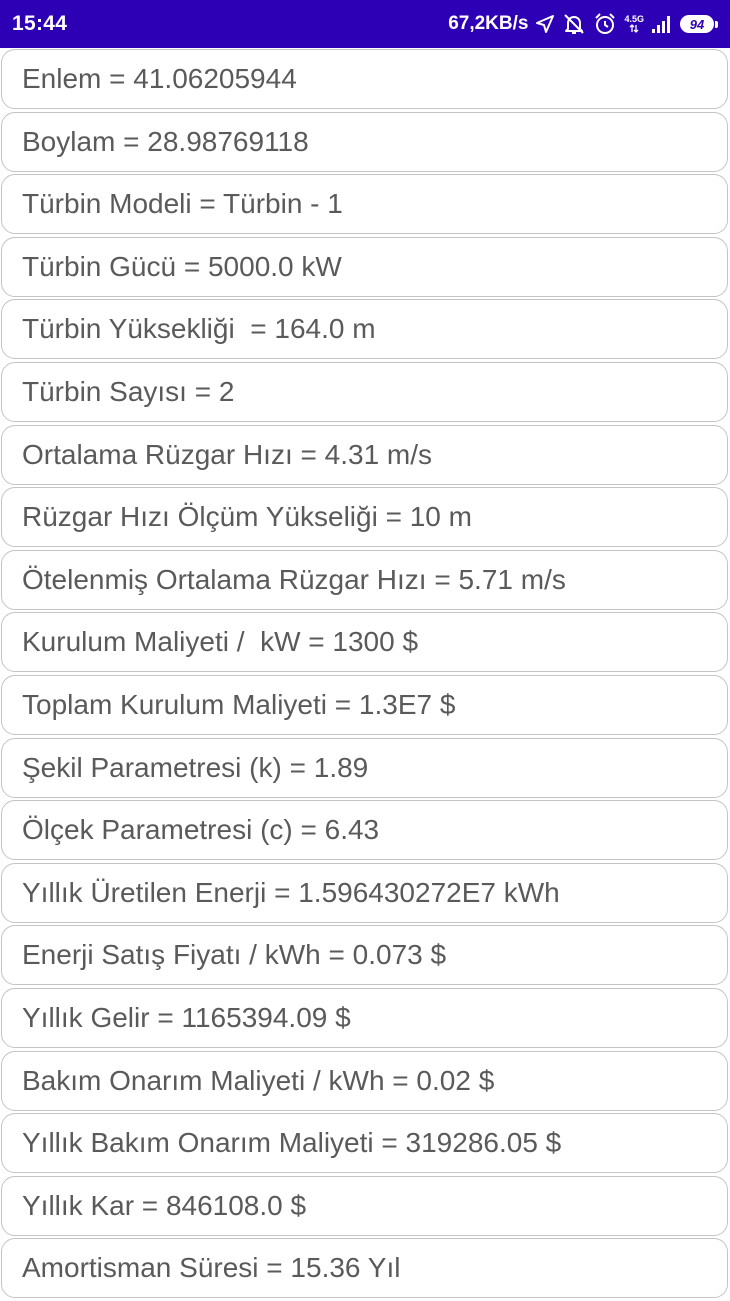 The width and height of the screenshot is (730, 1301). What do you see at coordinates (545, 24) in the screenshot?
I see `location-arrow-icon` at bounding box center [545, 24].